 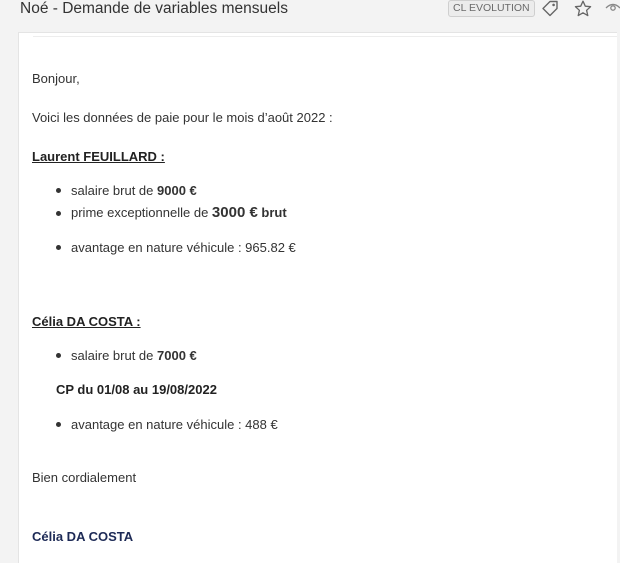 What do you see at coordinates (174, 424) in the screenshot?
I see `list-item: avantage en nature véhicule : 488 €` at bounding box center [174, 424].